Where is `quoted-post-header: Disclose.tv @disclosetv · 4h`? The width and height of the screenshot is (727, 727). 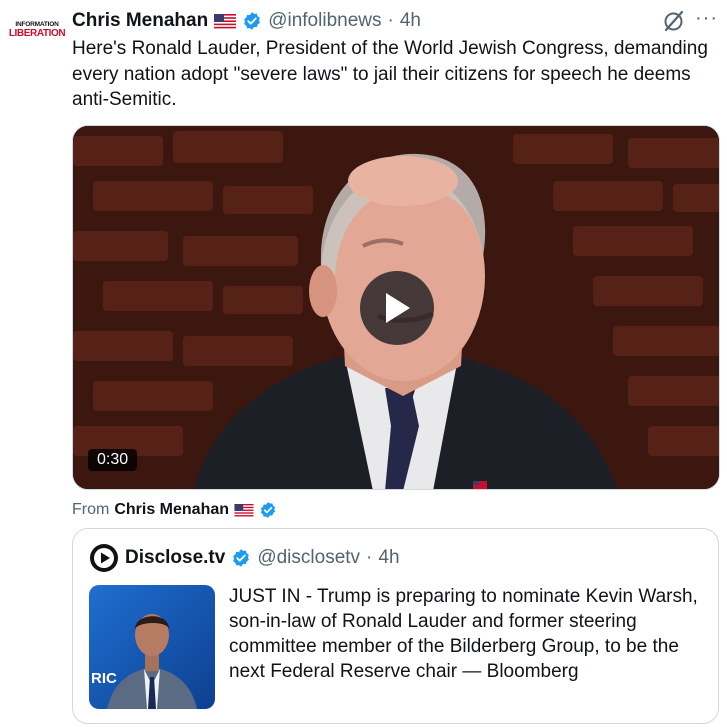 quoted-post-header: Disclose.tv @disclosetv · 4h is located at coordinates (244, 558).